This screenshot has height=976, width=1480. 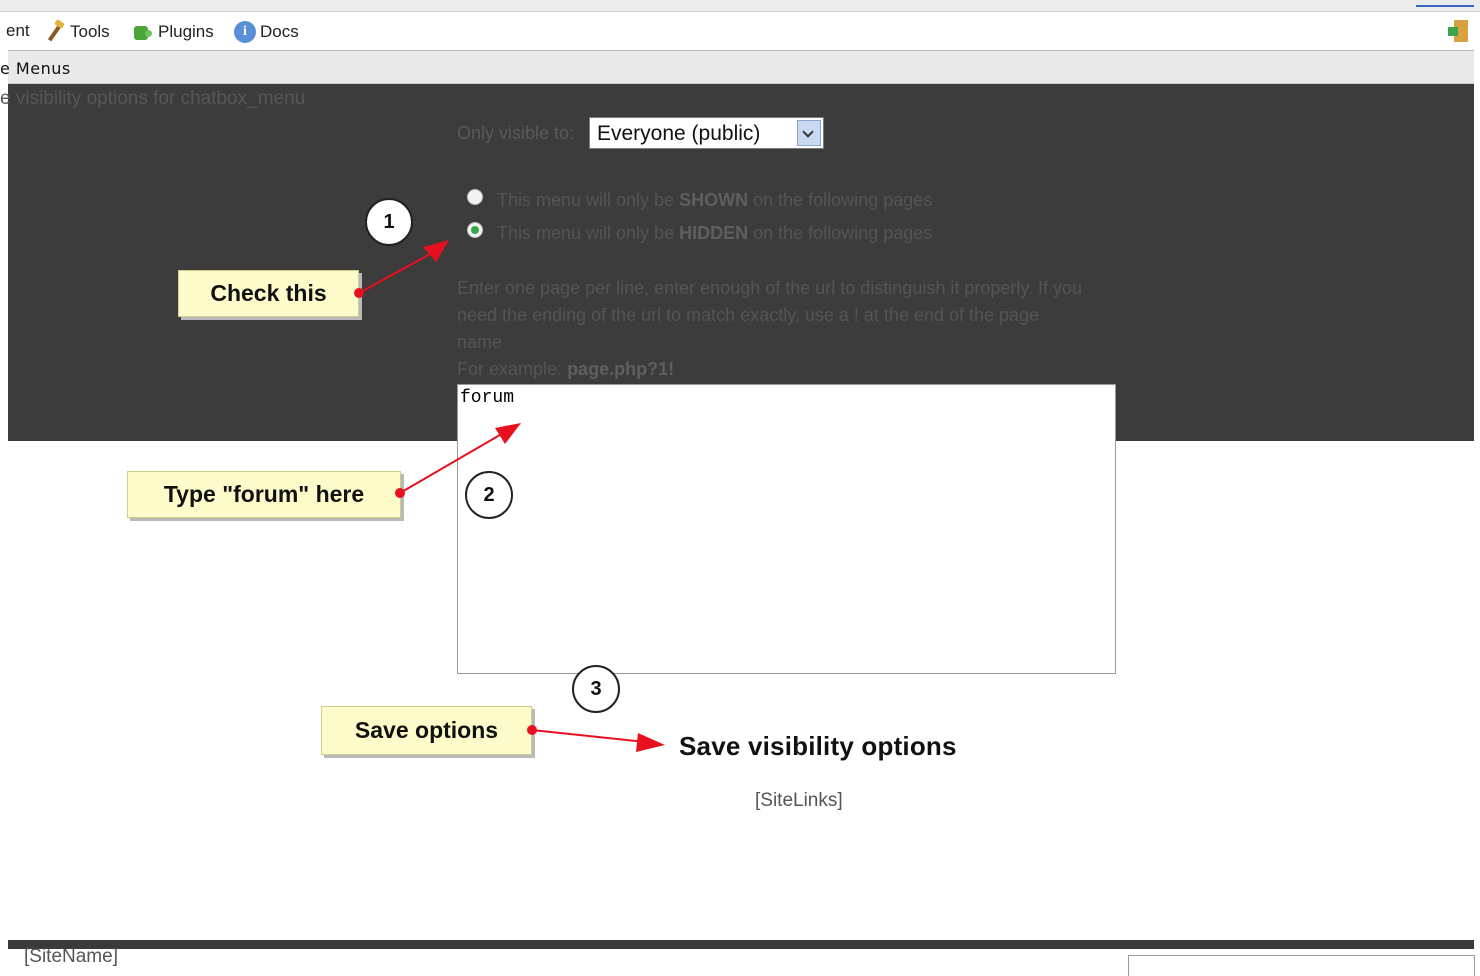 I want to click on footer-box, so click(x=1301, y=965).